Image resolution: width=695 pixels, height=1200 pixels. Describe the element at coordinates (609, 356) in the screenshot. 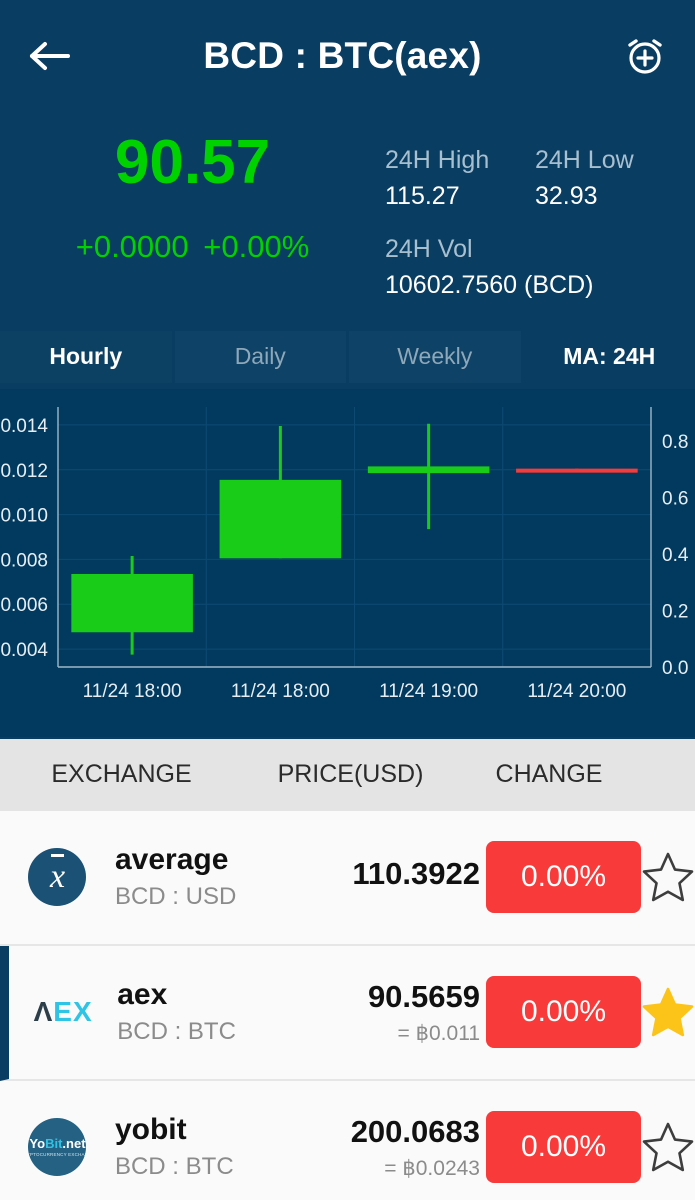

I see `tab-moving-average: MA: 24H` at that location.